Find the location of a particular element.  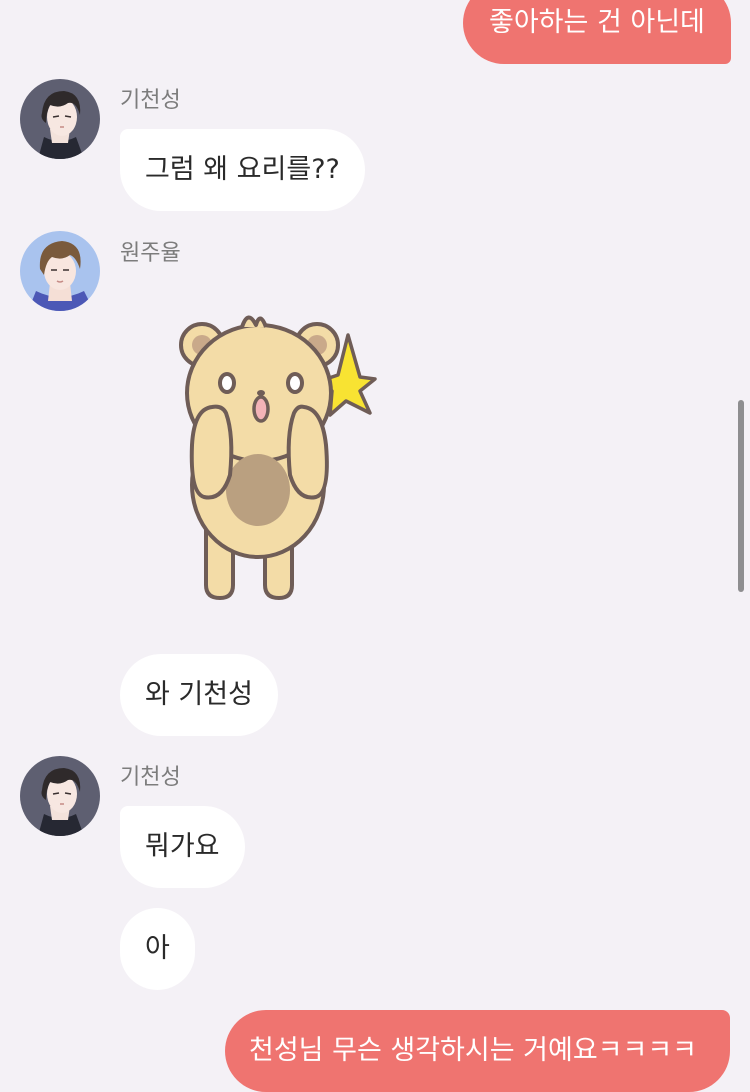

incoming-message-bubble: 뭐가요 is located at coordinates (182, 847).